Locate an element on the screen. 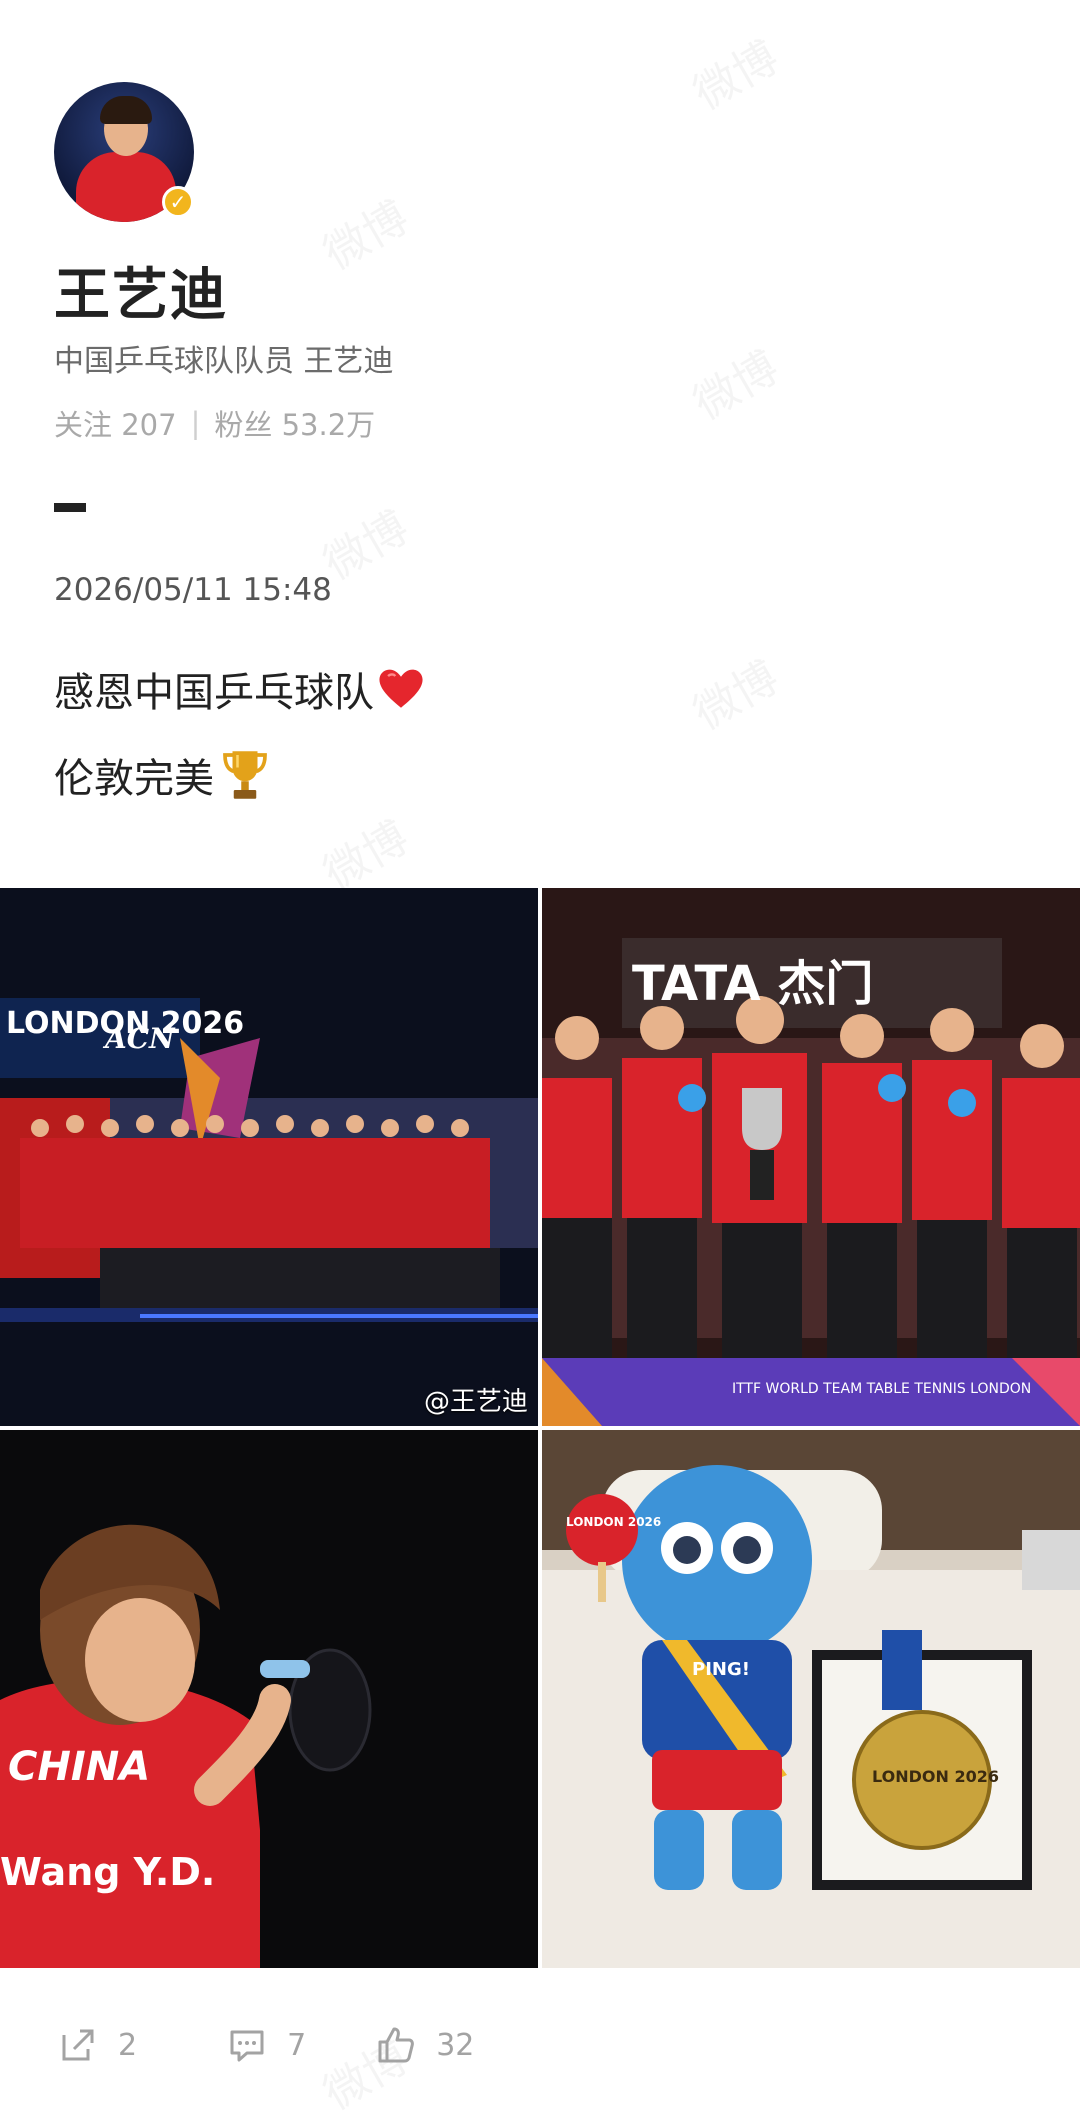 The width and height of the screenshot is (1080, 2127). share-button: 2 is located at coordinates (97, 2045).